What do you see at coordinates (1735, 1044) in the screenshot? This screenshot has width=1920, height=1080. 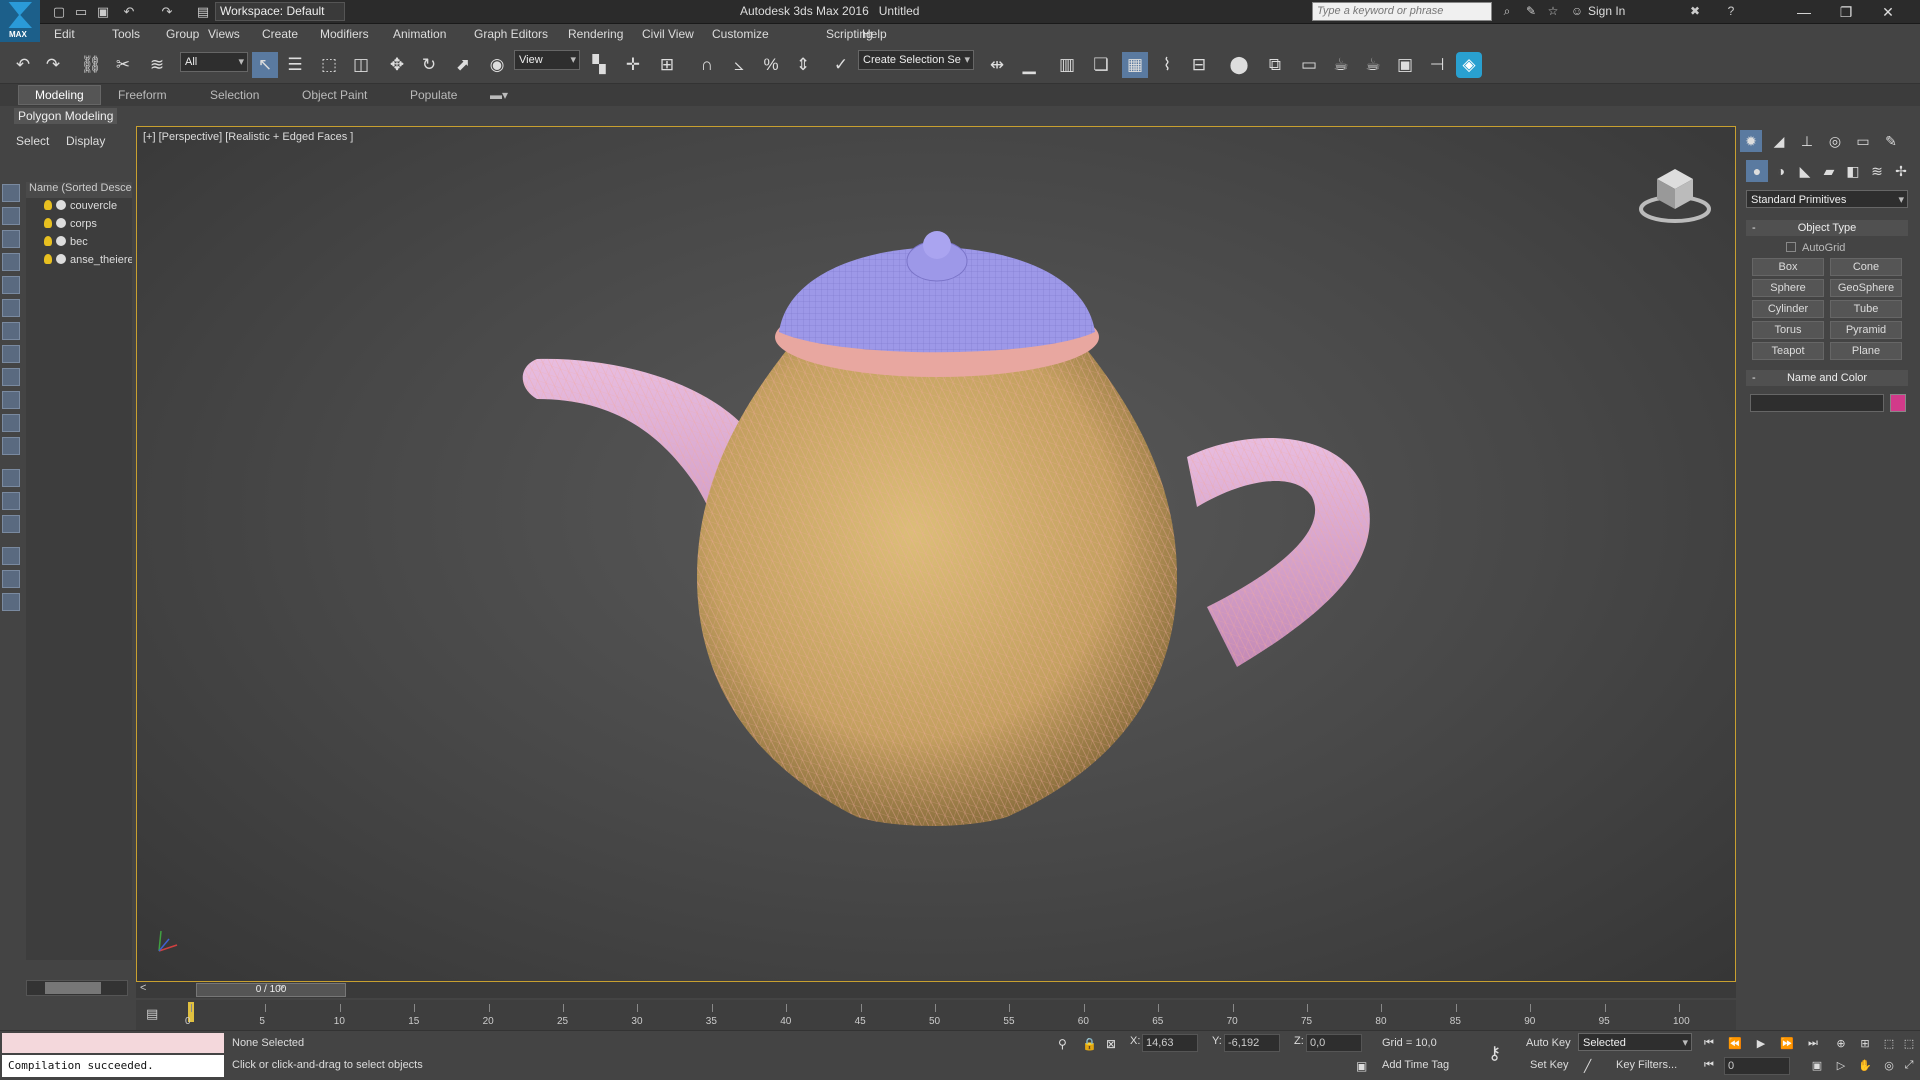 I see `previous-frame-icon: ⏪` at bounding box center [1735, 1044].